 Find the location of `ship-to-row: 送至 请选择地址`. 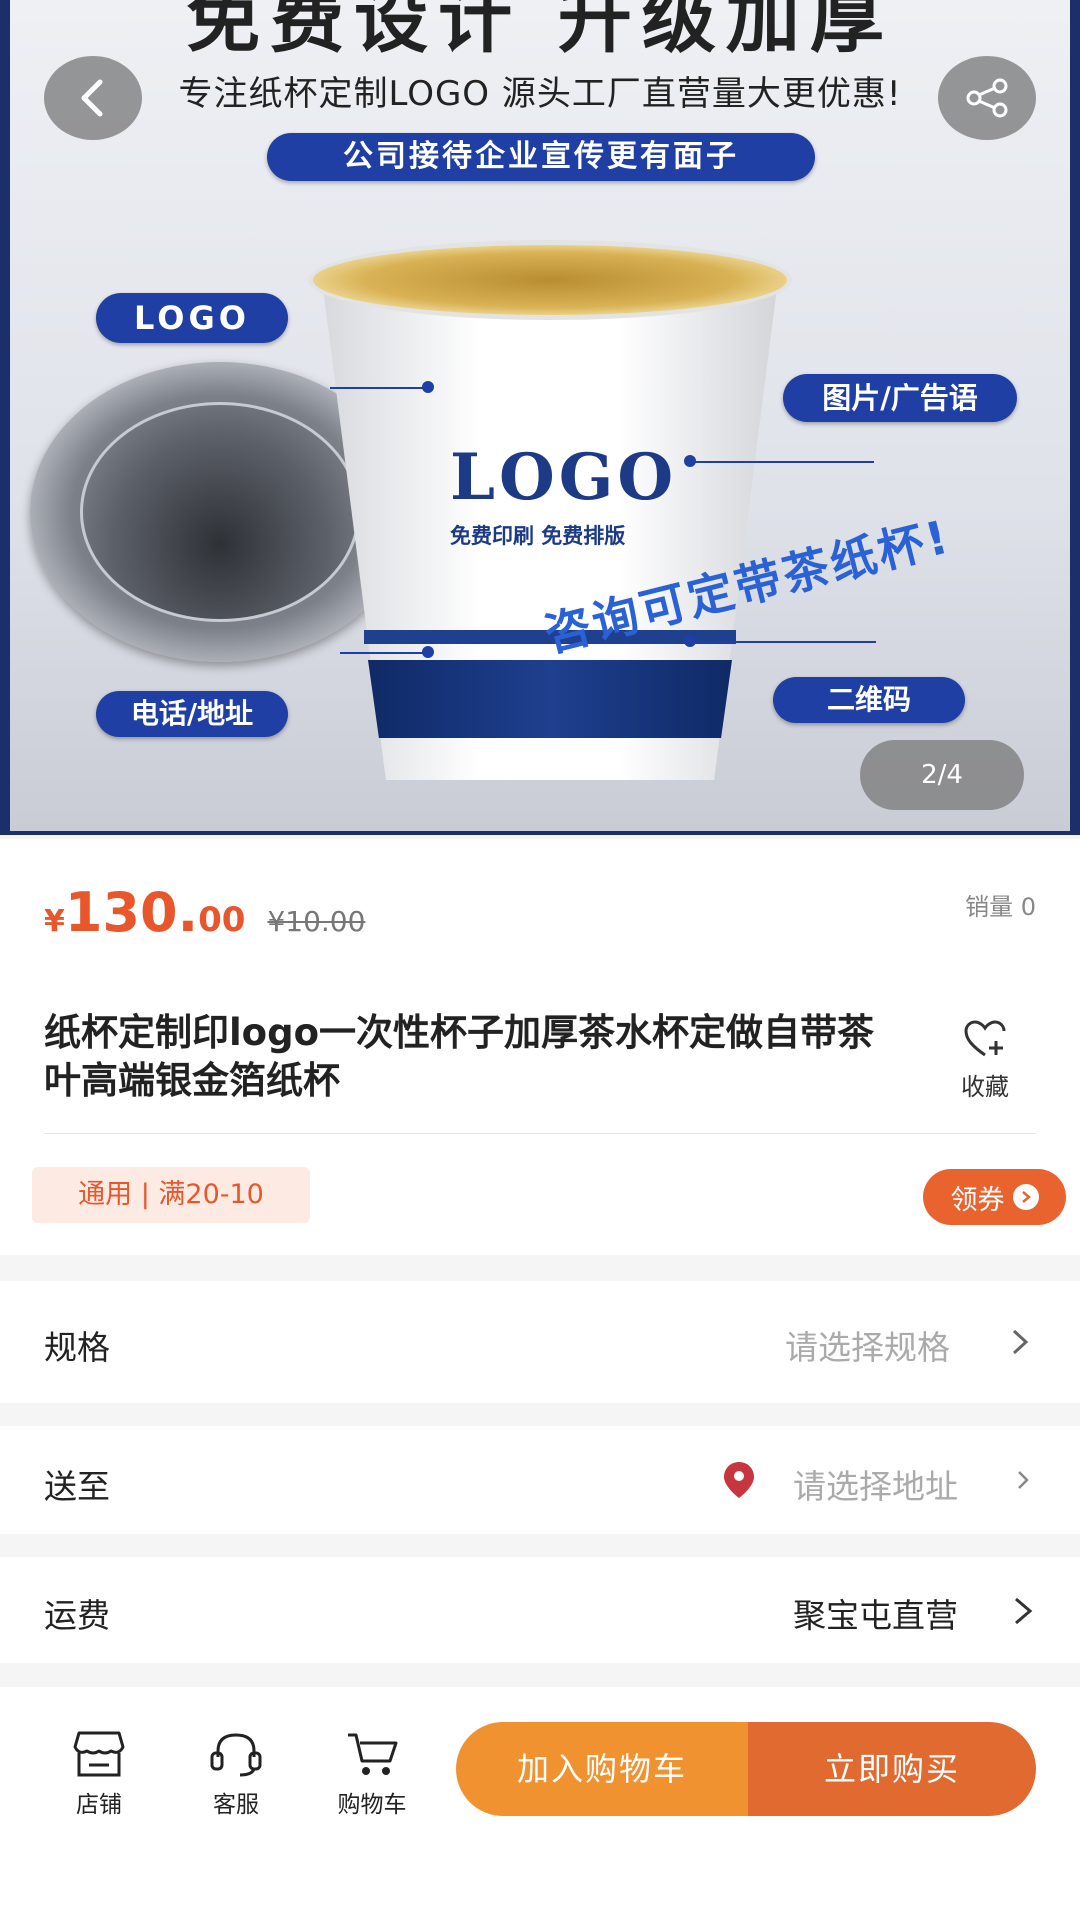

ship-to-row: 送至 请选择地址 is located at coordinates (540, 1480).